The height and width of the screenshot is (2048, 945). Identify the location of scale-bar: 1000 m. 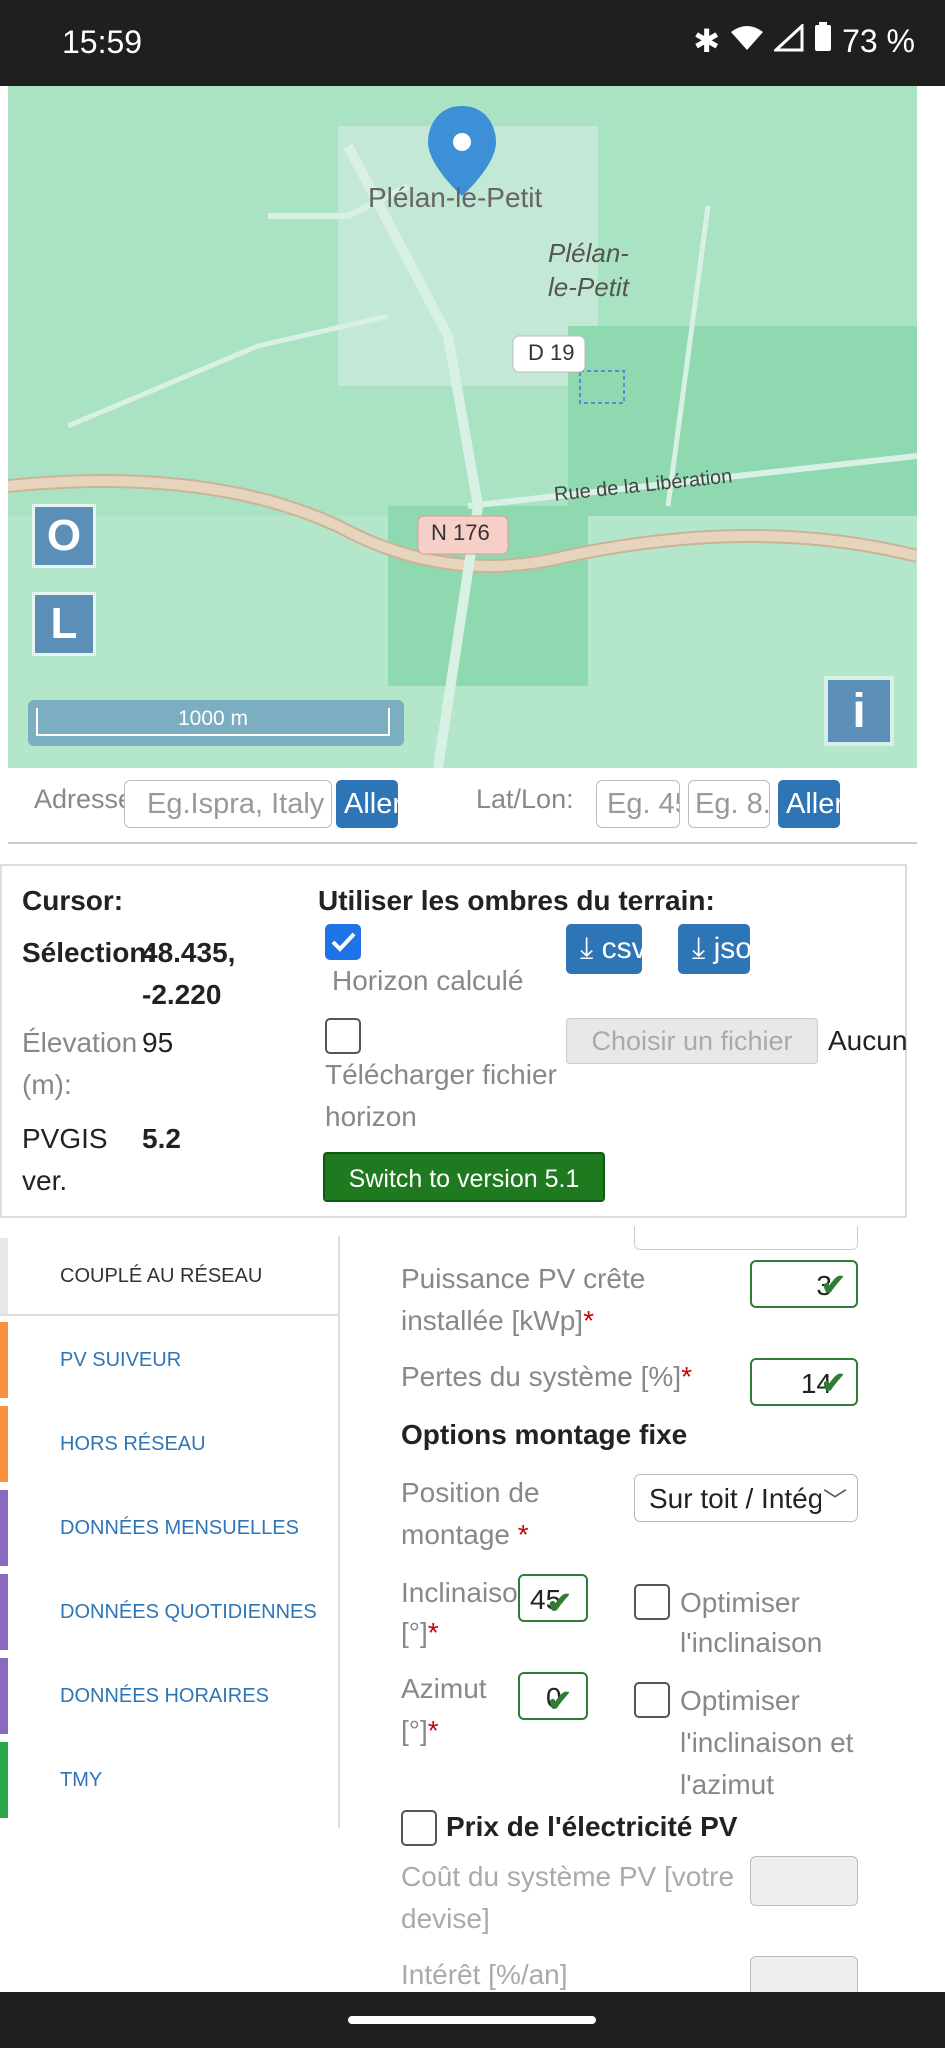
(216, 723).